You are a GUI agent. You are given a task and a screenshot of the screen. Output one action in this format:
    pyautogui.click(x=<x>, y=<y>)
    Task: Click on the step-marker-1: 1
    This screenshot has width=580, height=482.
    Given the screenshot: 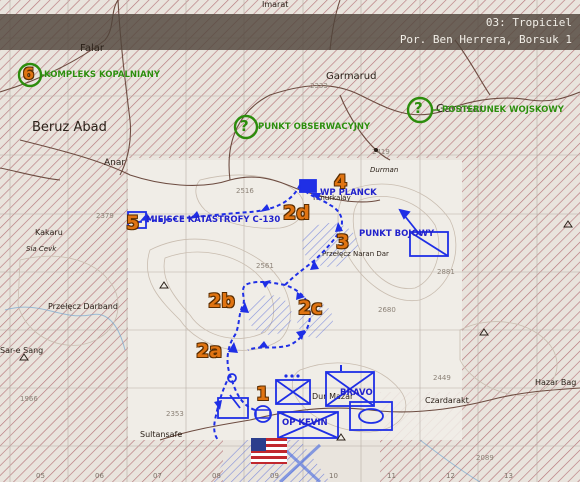 What is the action you would take?
    pyautogui.click(x=263, y=394)
    